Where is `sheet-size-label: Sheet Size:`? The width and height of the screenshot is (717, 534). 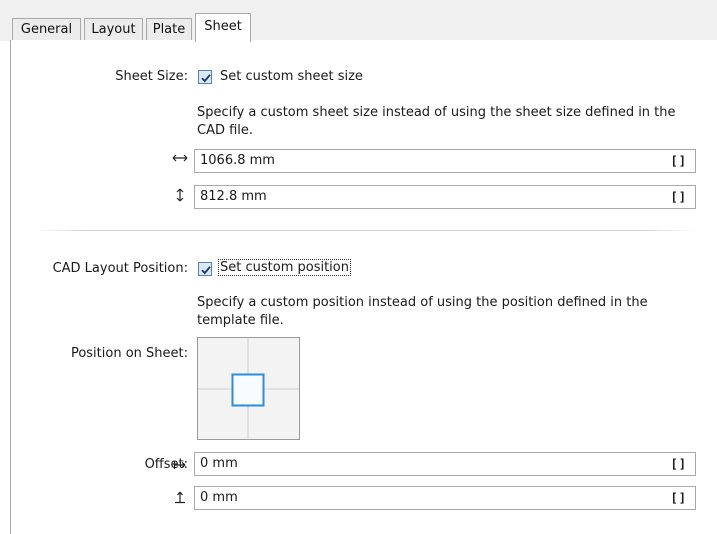
sheet-size-label: Sheet Size: is located at coordinates (151, 76).